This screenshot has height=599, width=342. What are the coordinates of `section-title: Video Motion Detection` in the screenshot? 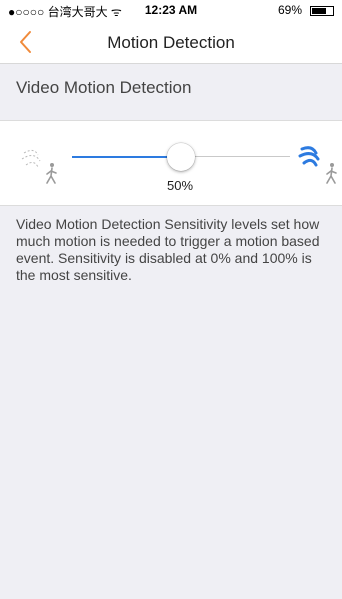 It's located at (104, 87).